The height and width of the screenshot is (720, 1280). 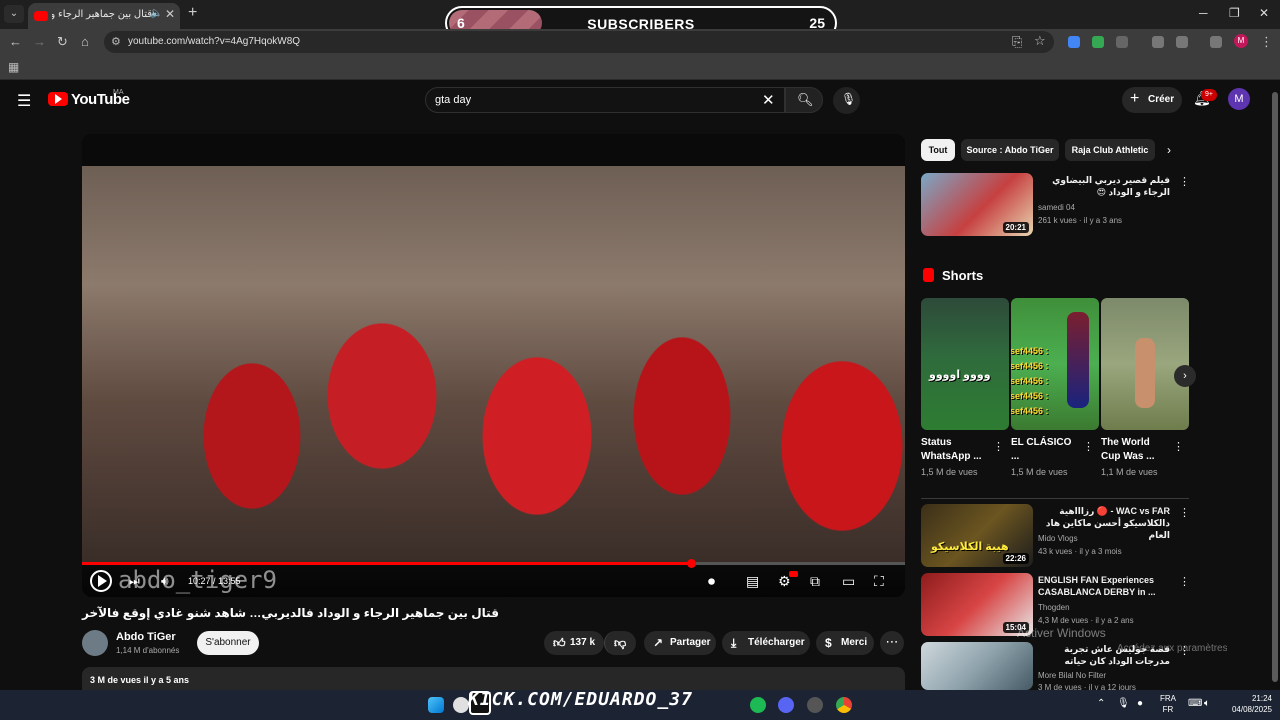 What do you see at coordinates (583, 642) in the screenshot?
I see `like-count: 137 k` at bounding box center [583, 642].